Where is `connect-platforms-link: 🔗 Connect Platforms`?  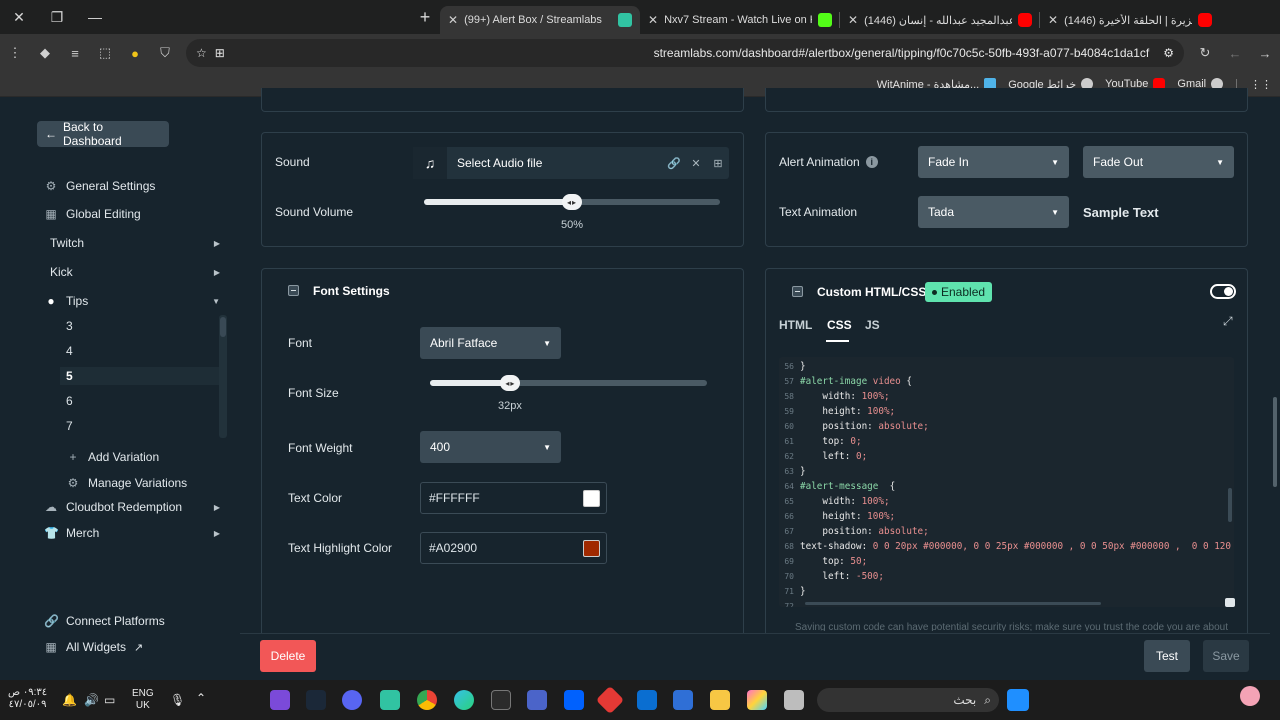 connect-platforms-link: 🔗 Connect Platforms is located at coordinates (104, 621).